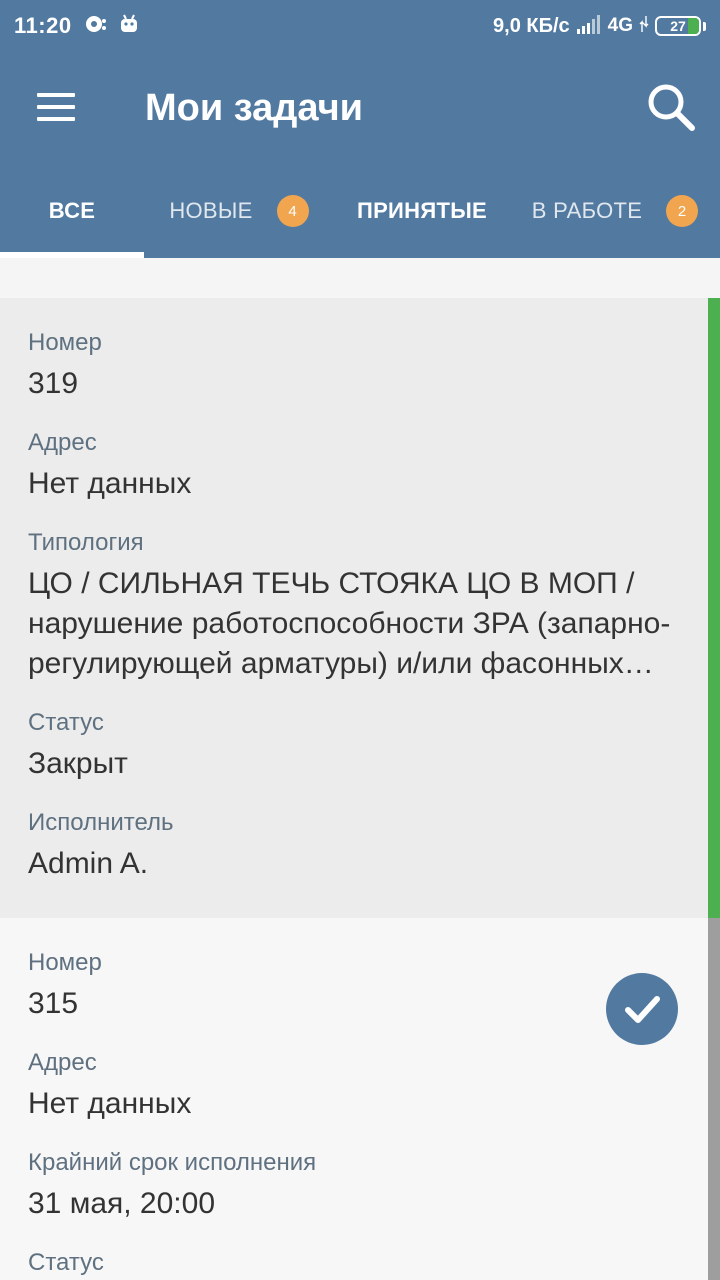 The height and width of the screenshot is (1280, 720). Describe the element at coordinates (360, 986) in the screenshot. I see `task-field: Номер 315` at that location.